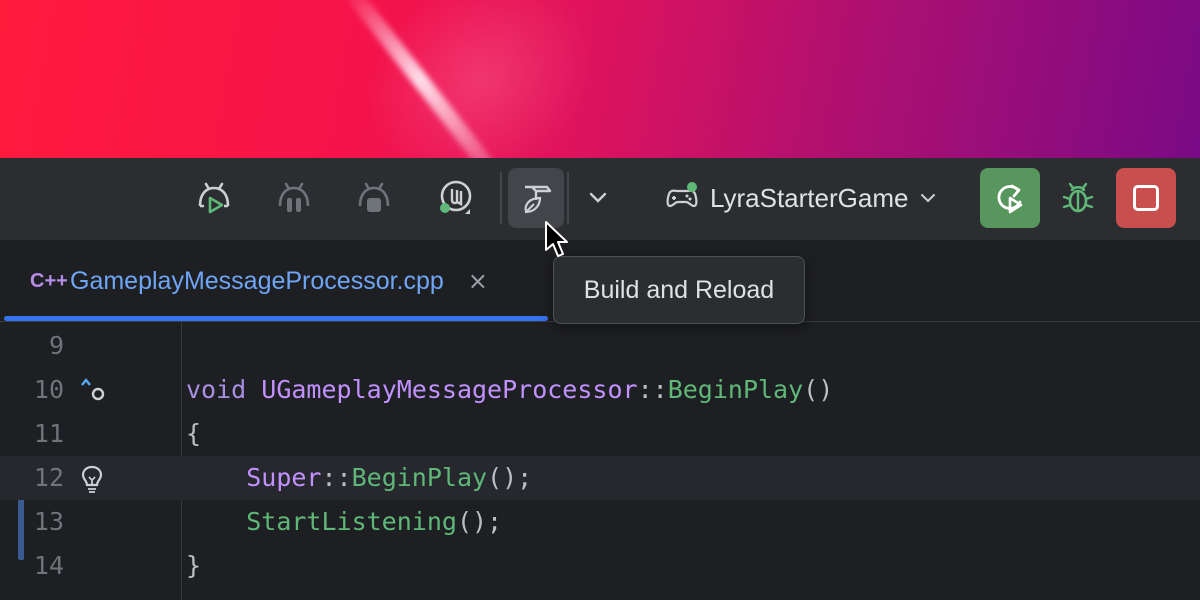 This screenshot has height=600, width=1200. I want to click on tooltip-text: Build and Reload, so click(679, 289).